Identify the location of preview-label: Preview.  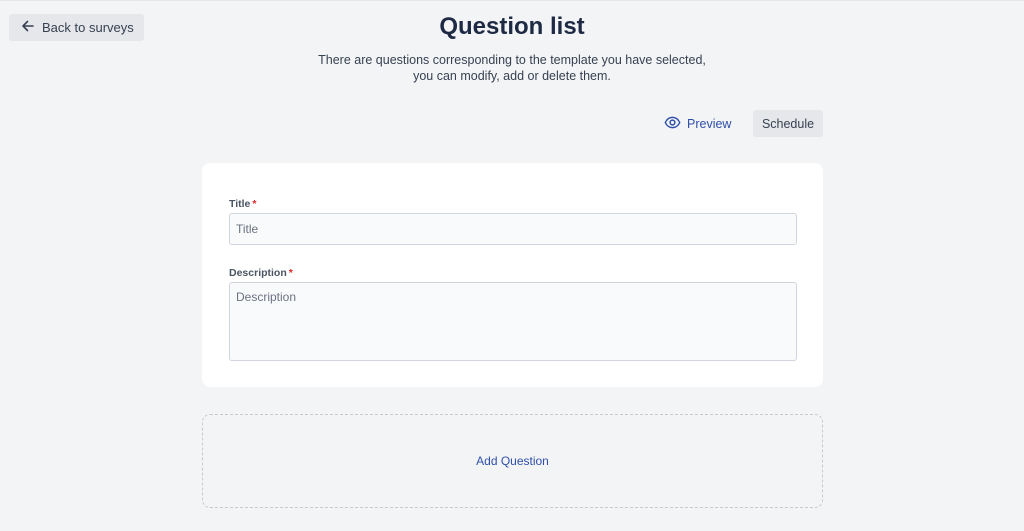
(709, 124).